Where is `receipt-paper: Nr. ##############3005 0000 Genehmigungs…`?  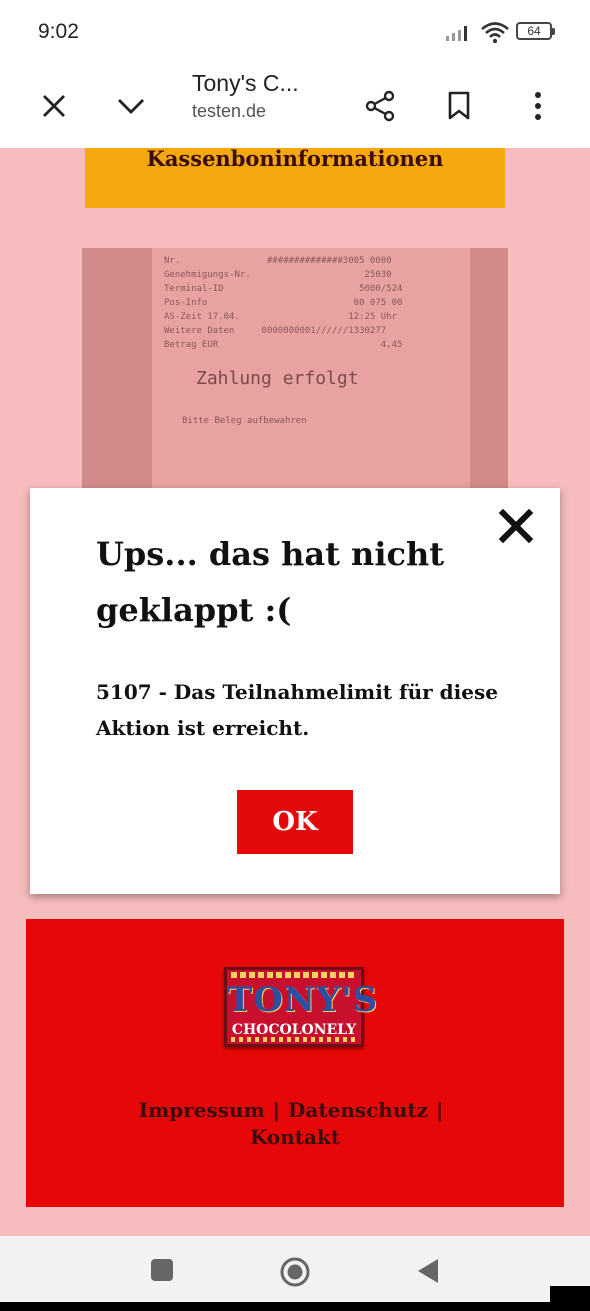 receipt-paper: Nr. ##############3005 0000 Genehmigungs… is located at coordinates (311, 368).